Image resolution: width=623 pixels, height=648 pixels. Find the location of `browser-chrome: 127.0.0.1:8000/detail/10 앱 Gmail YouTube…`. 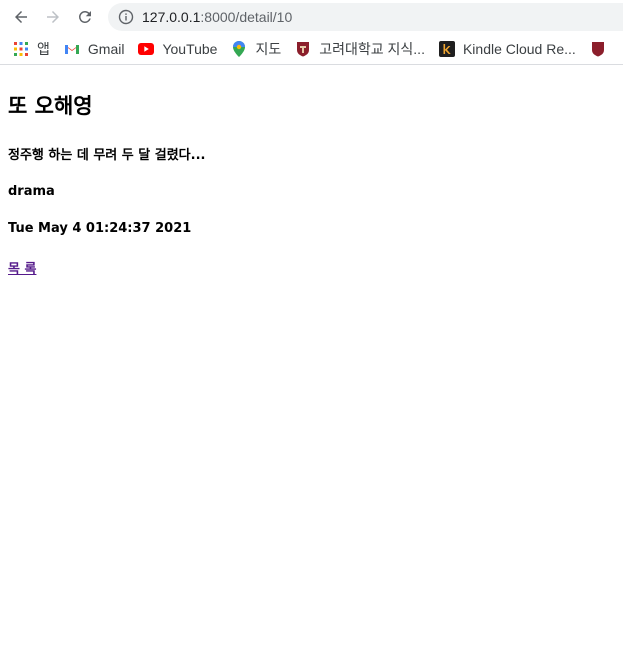

browser-chrome: 127.0.0.1:8000/detail/10 앱 Gmail YouTube… is located at coordinates (311, 32).